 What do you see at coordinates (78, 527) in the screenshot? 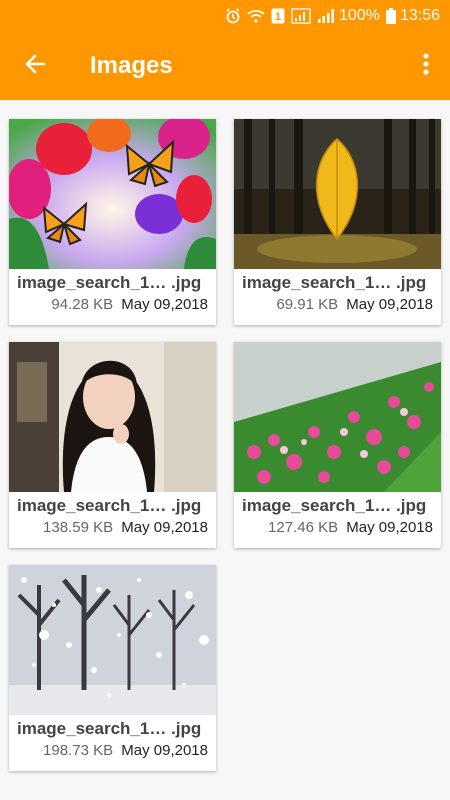
I see `image-size: 138.59 KB` at bounding box center [78, 527].